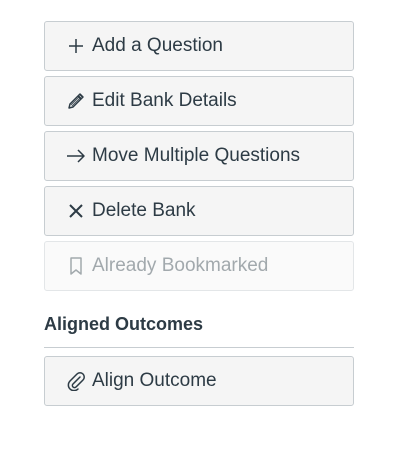  I want to click on x-icon, so click(76, 211).